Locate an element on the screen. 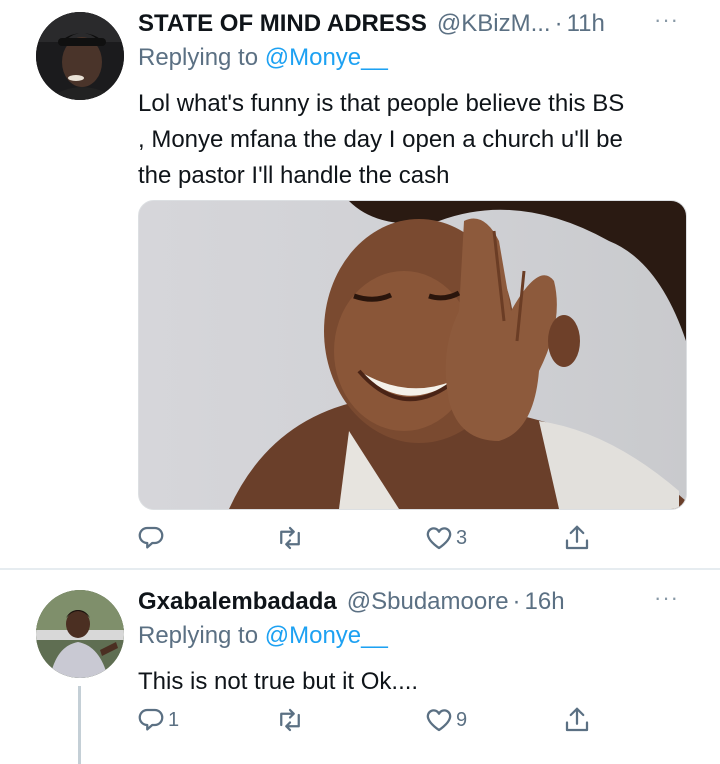 This screenshot has width=720, height=764. reply-button is located at coordinates (152, 538).